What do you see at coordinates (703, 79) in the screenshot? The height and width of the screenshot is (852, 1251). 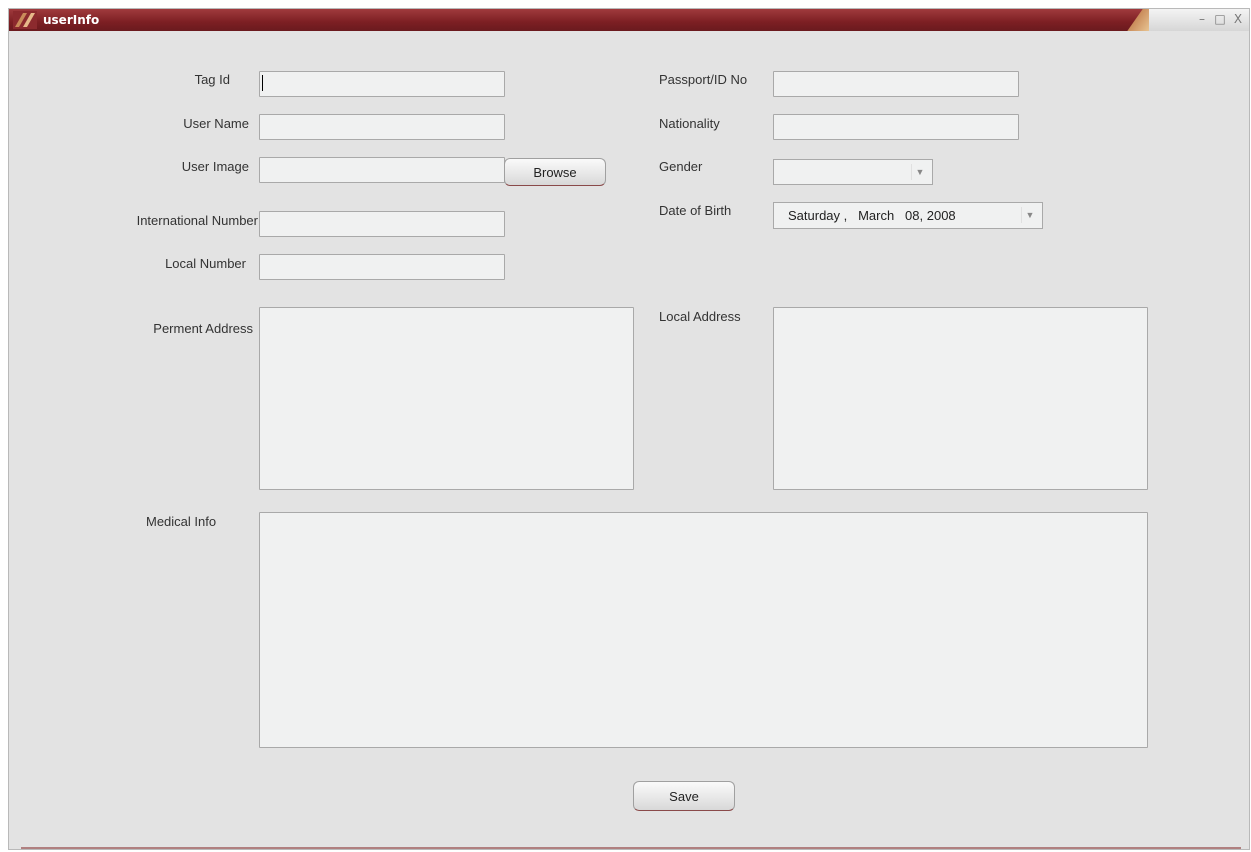 I see `passport-id-label: Passport/ID No` at bounding box center [703, 79].